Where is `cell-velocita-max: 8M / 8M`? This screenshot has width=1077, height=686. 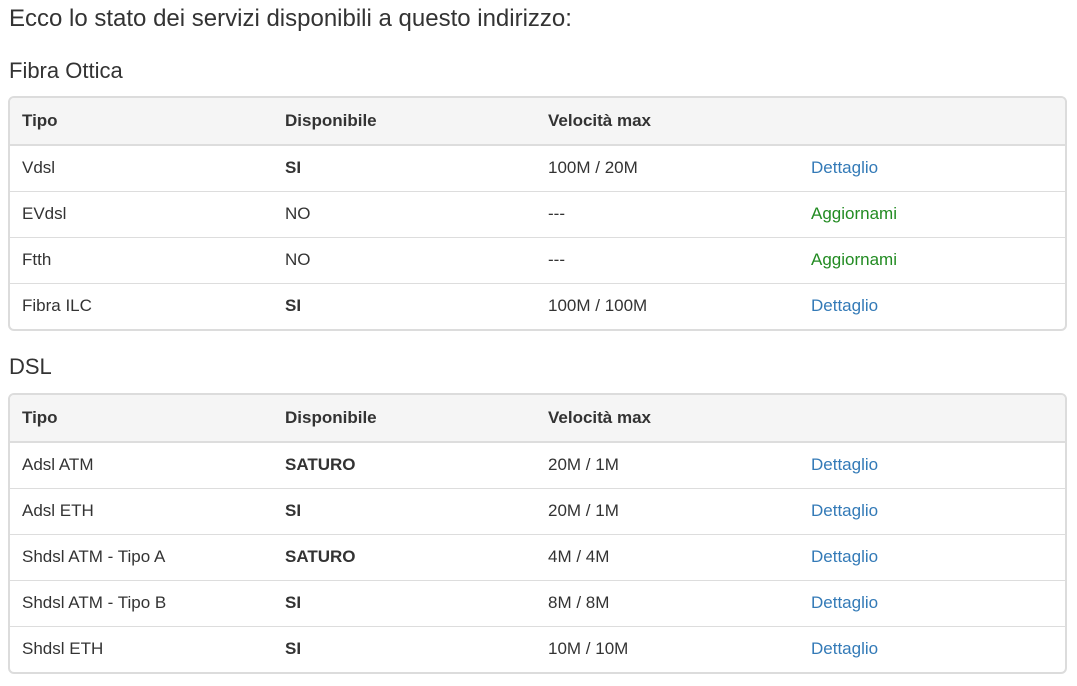 cell-velocita-max: 8M / 8M is located at coordinates (667, 602).